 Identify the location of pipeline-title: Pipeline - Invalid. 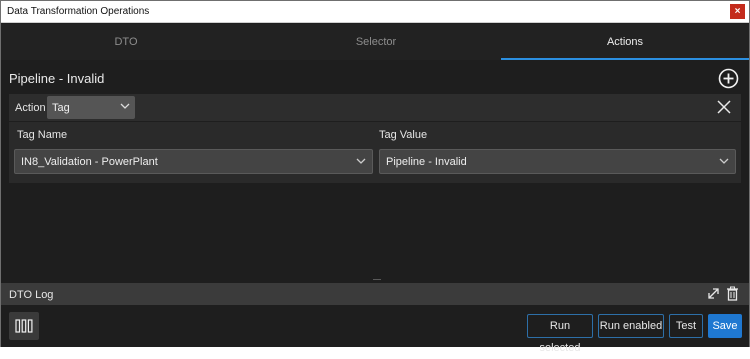
(57, 78).